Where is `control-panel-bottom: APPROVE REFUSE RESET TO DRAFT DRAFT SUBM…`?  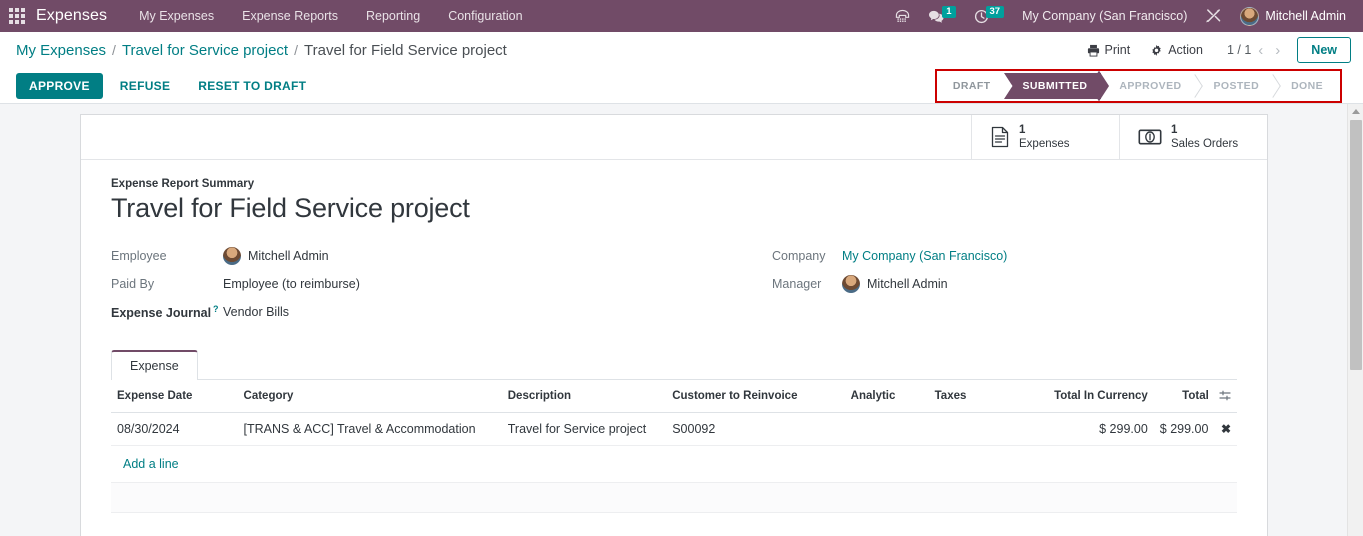
control-panel-bottom: APPROVE REFUSE RESET TO DRAFT DRAFT SUBM… is located at coordinates (681, 85).